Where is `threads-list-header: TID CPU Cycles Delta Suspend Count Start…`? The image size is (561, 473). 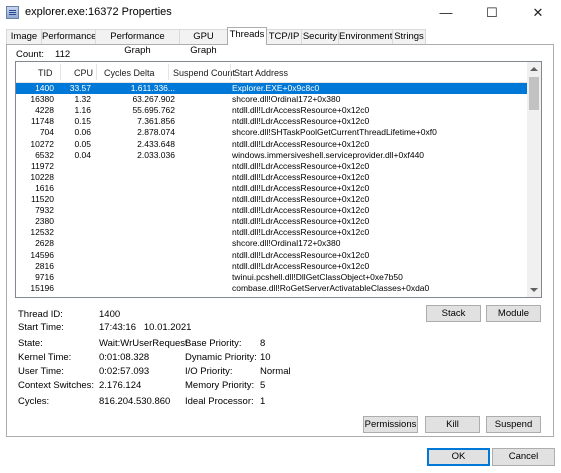 threads-list-header: TID CPU Cycles Delta Suspend Count Start… is located at coordinates (271, 72).